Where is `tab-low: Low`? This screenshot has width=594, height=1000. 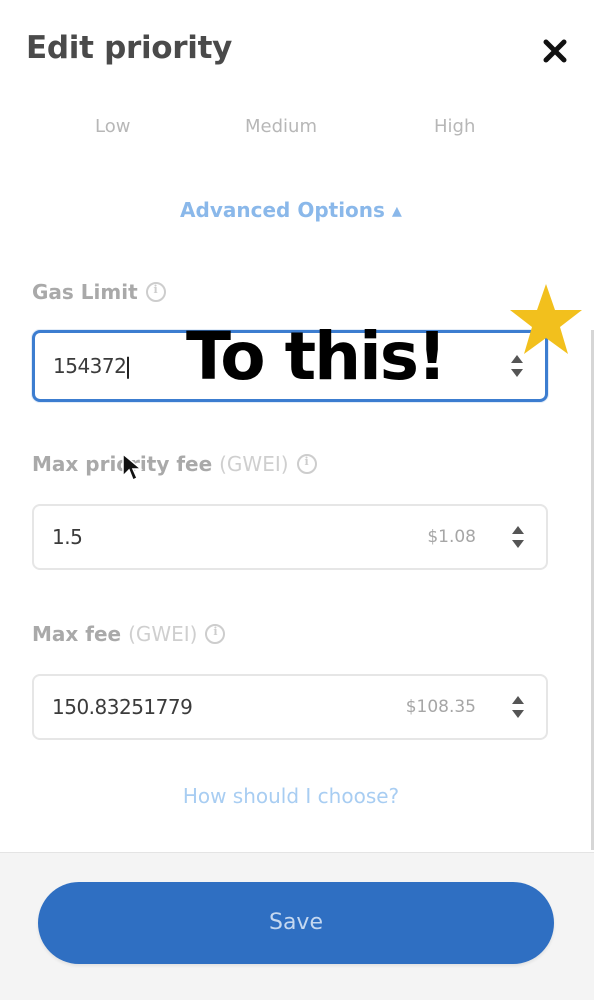 tab-low: Low is located at coordinates (112, 126).